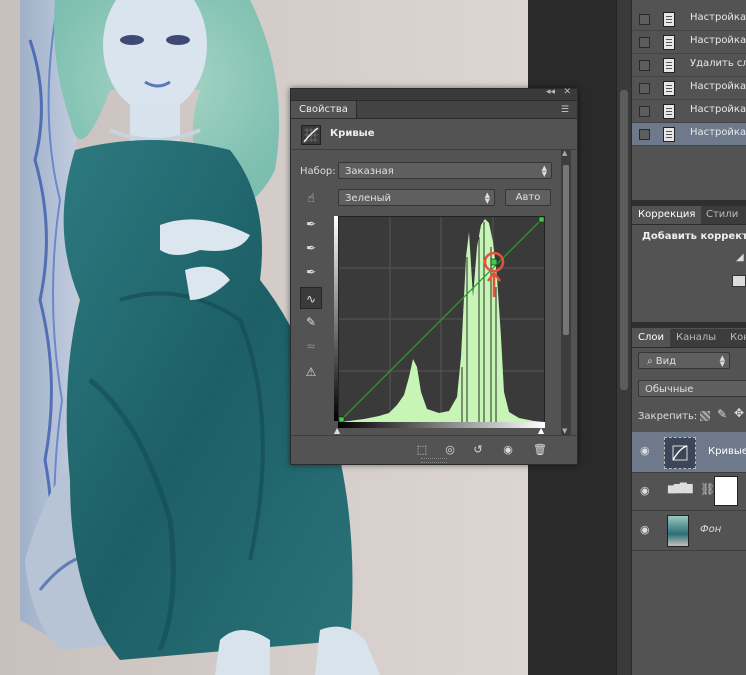 Image resolution: width=746 pixels, height=675 pixels. What do you see at coordinates (550, 92) in the screenshot?
I see `collapse-icon: ◂◂` at bounding box center [550, 92].